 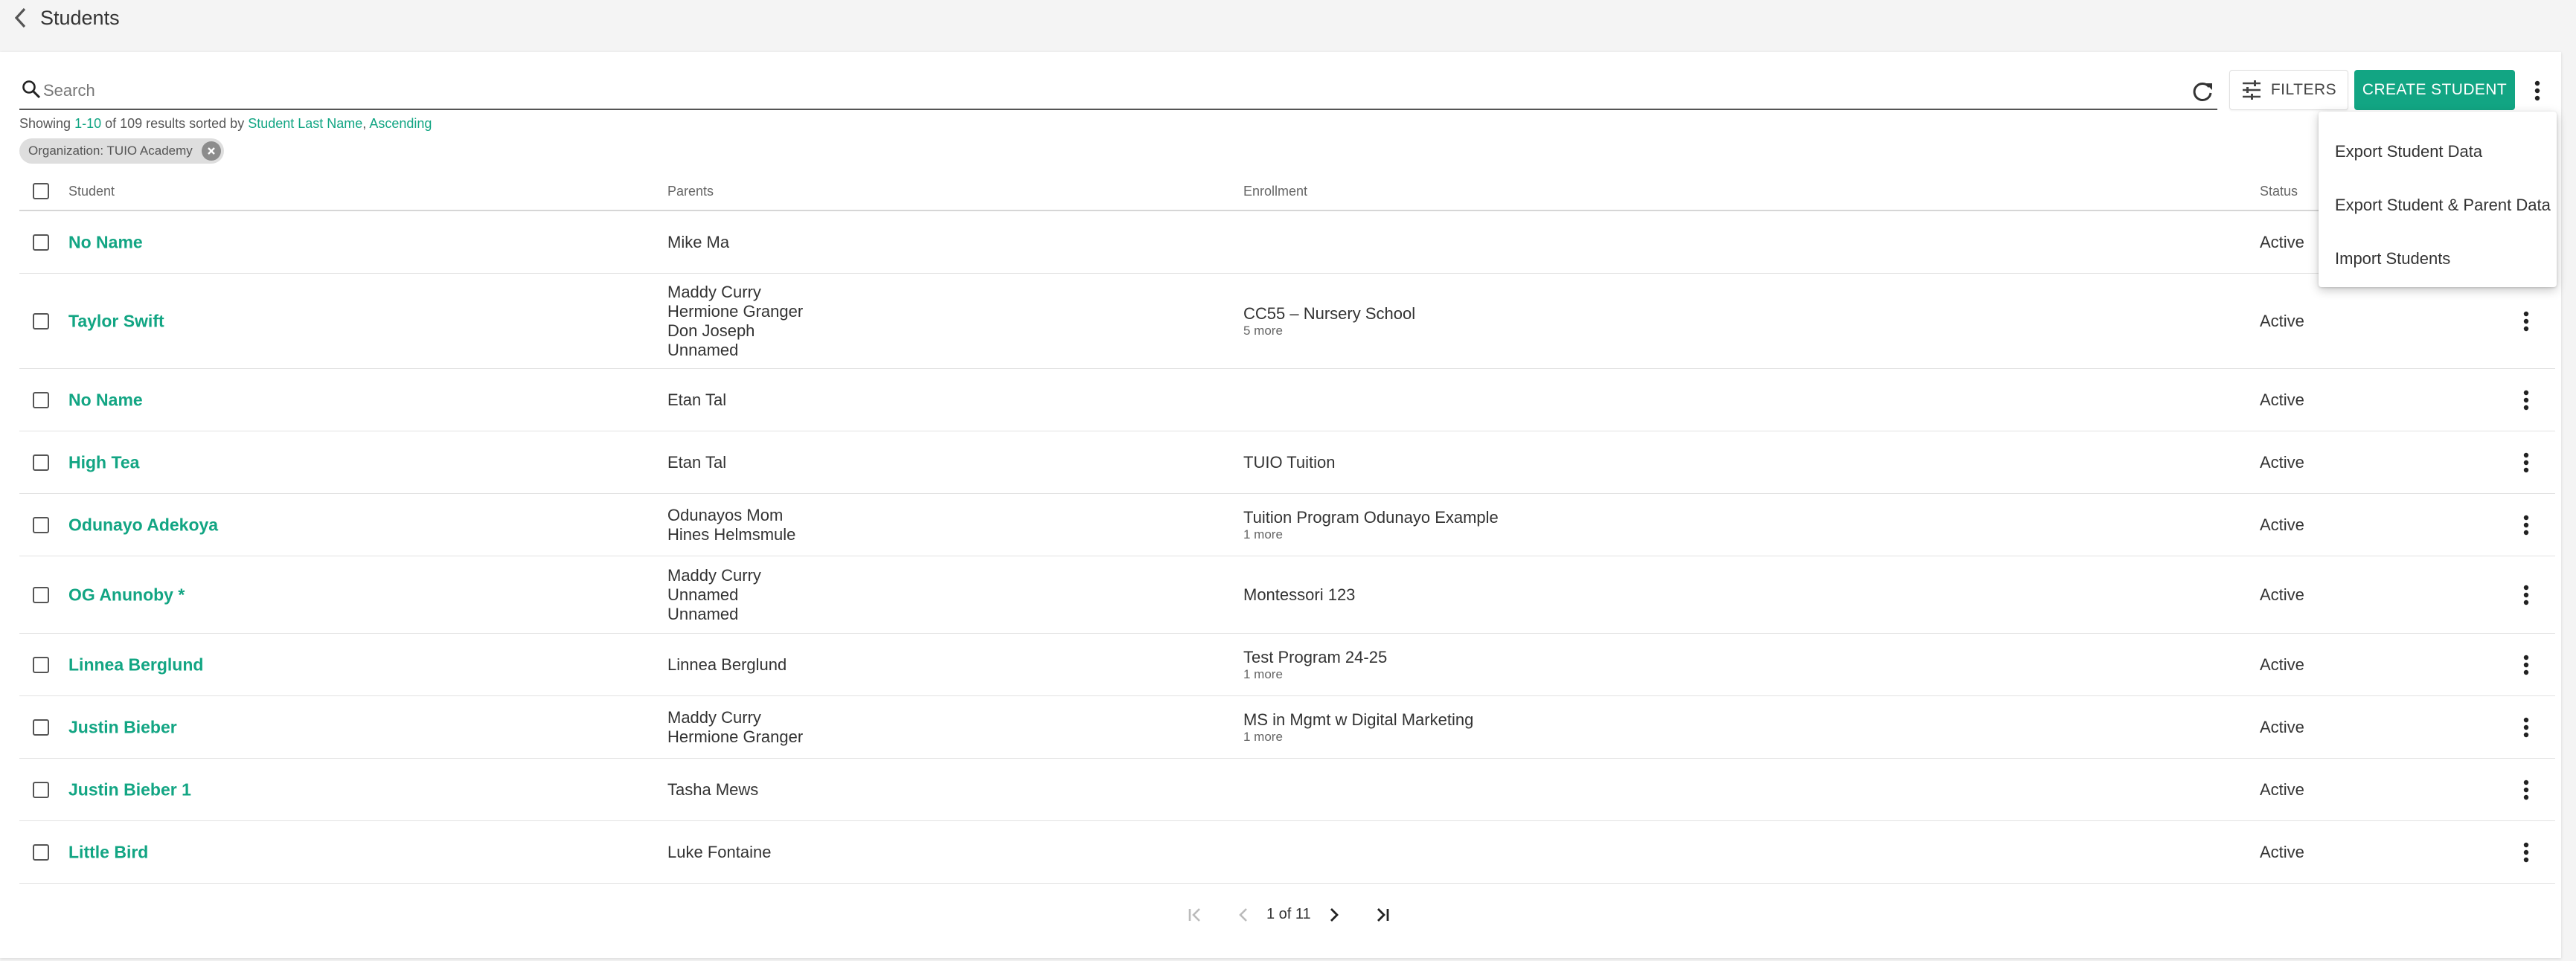 What do you see at coordinates (129, 790) in the screenshot?
I see `student-name-link: Justin Bieber 1` at bounding box center [129, 790].